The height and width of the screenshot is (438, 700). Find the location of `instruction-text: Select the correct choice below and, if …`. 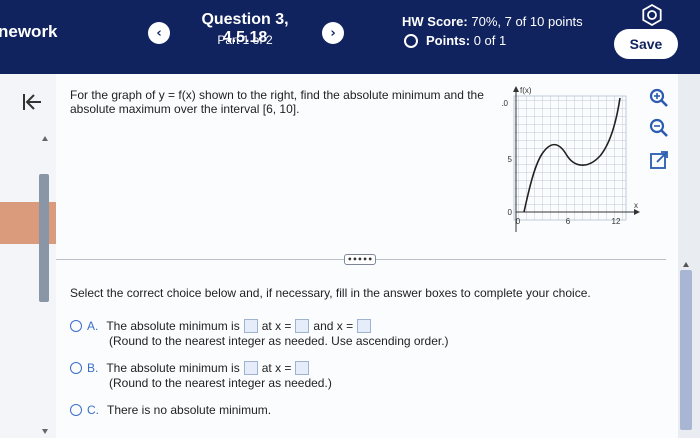

instruction-text: Select the correct choice below and, if … is located at coordinates (330, 293).